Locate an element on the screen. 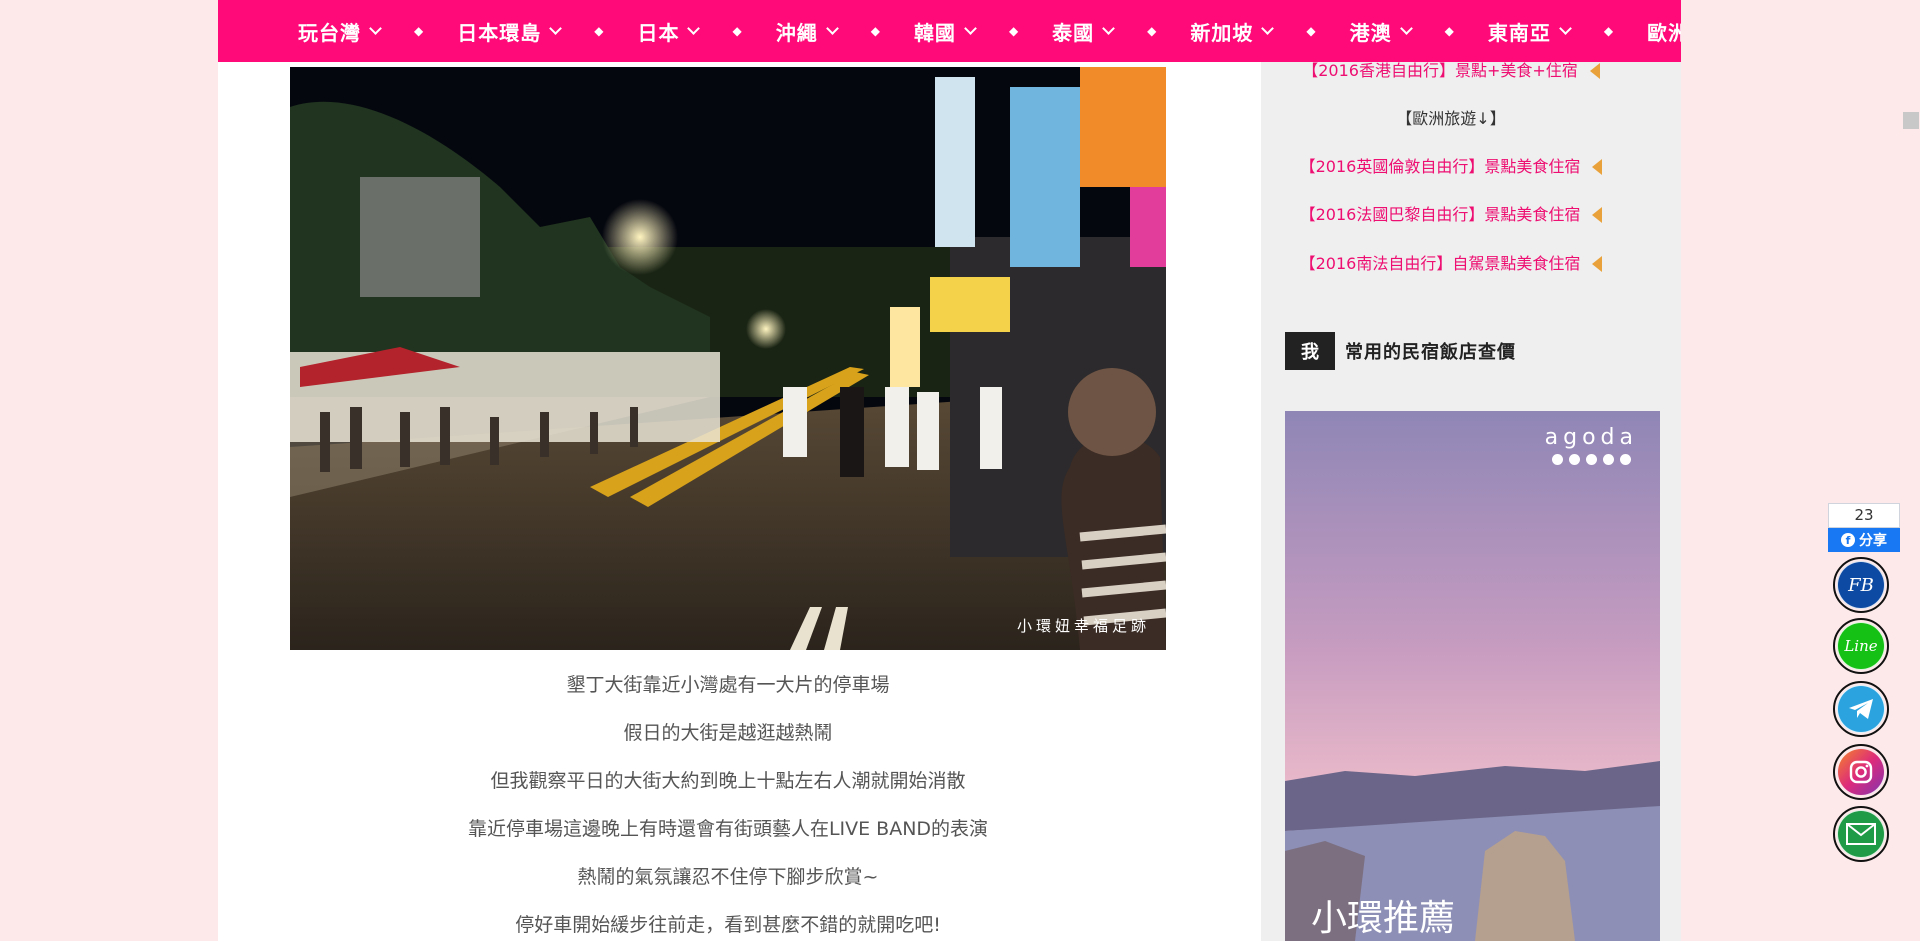 The height and width of the screenshot is (941, 1920). article-line: 假日的大街是越逛越熱鬧 is located at coordinates (728, 733).